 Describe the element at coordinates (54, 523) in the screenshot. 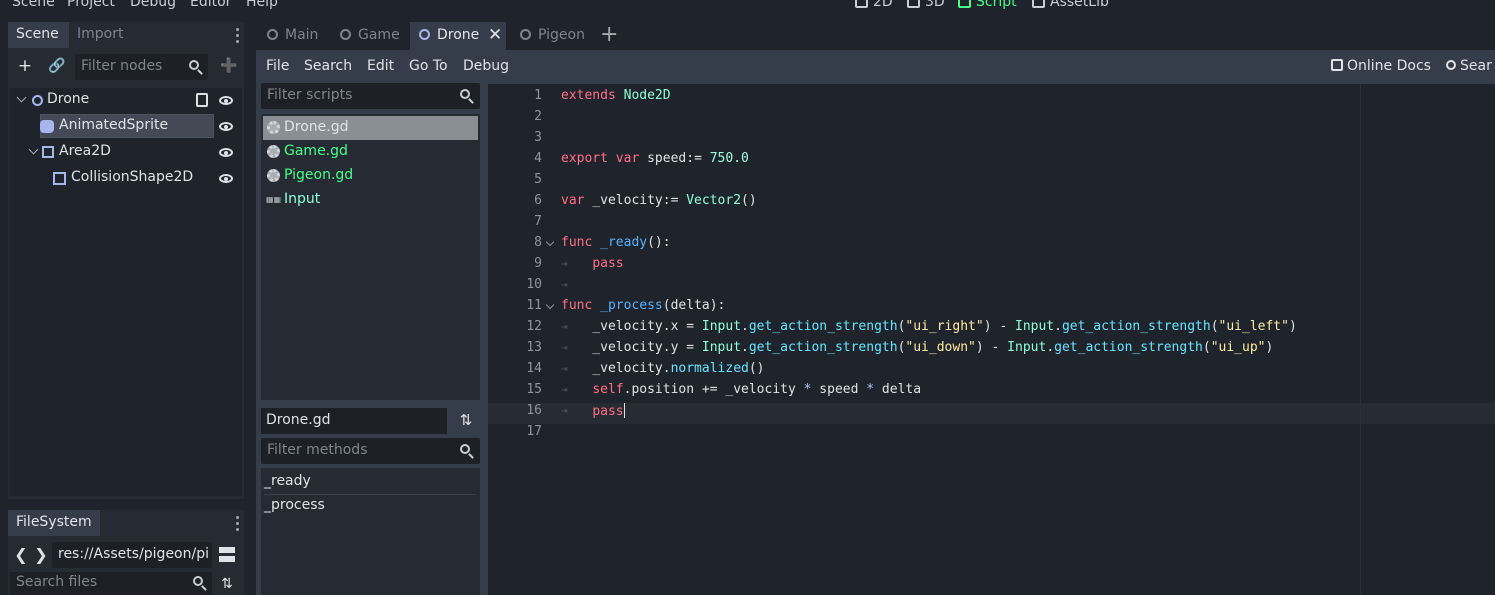

I see `tab-filesystem: FileSystem` at that location.